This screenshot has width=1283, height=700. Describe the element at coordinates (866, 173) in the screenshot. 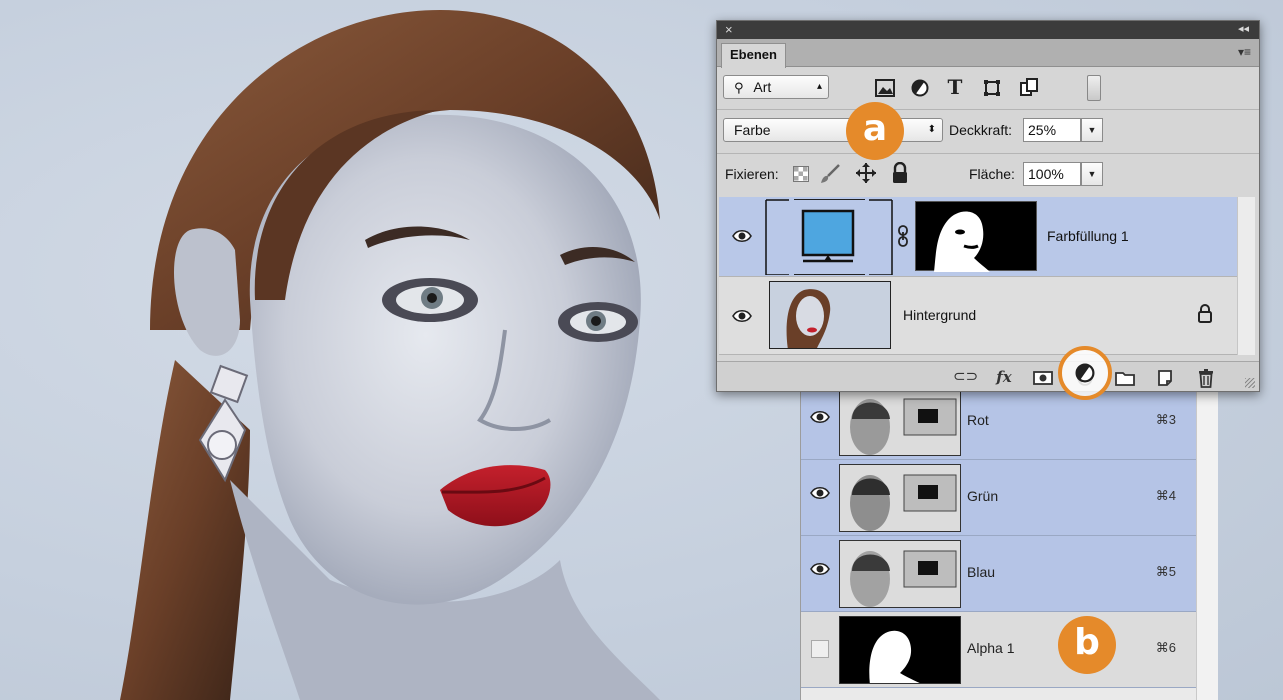

I see `lock-position-move-icon` at that location.